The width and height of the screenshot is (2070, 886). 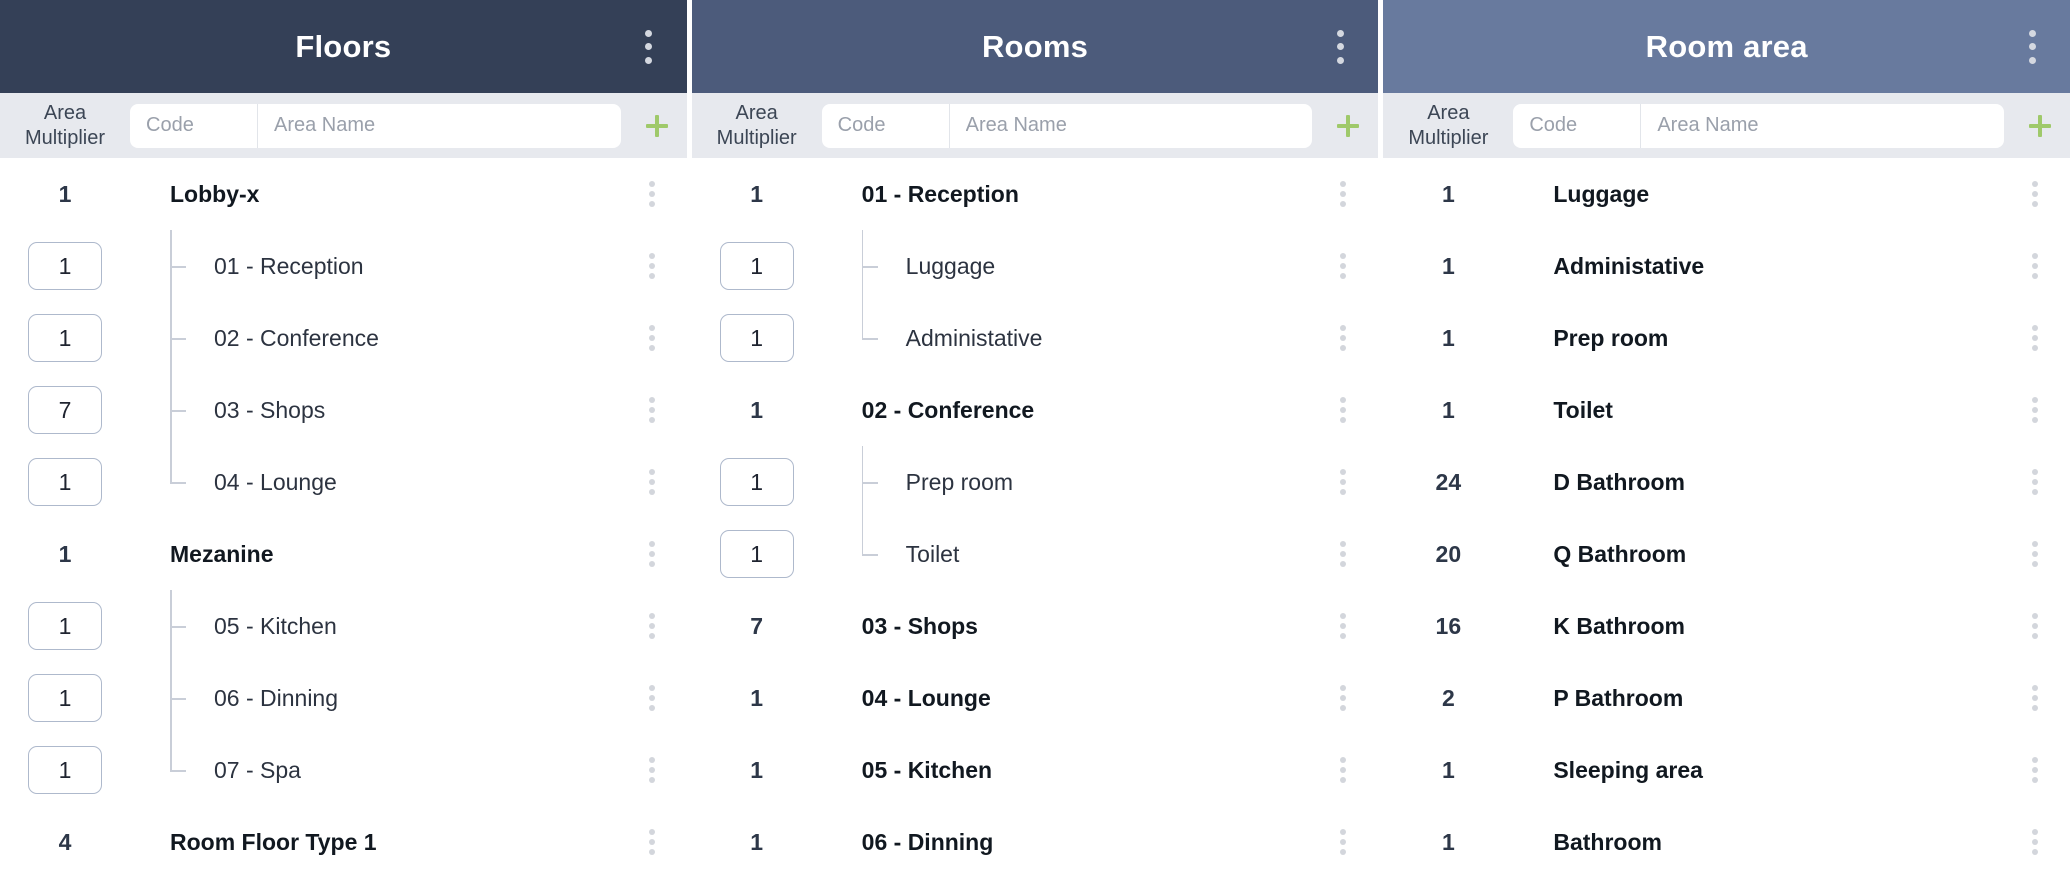 What do you see at coordinates (1756, 770) in the screenshot?
I see `label-cell: Sleeping area` at bounding box center [1756, 770].